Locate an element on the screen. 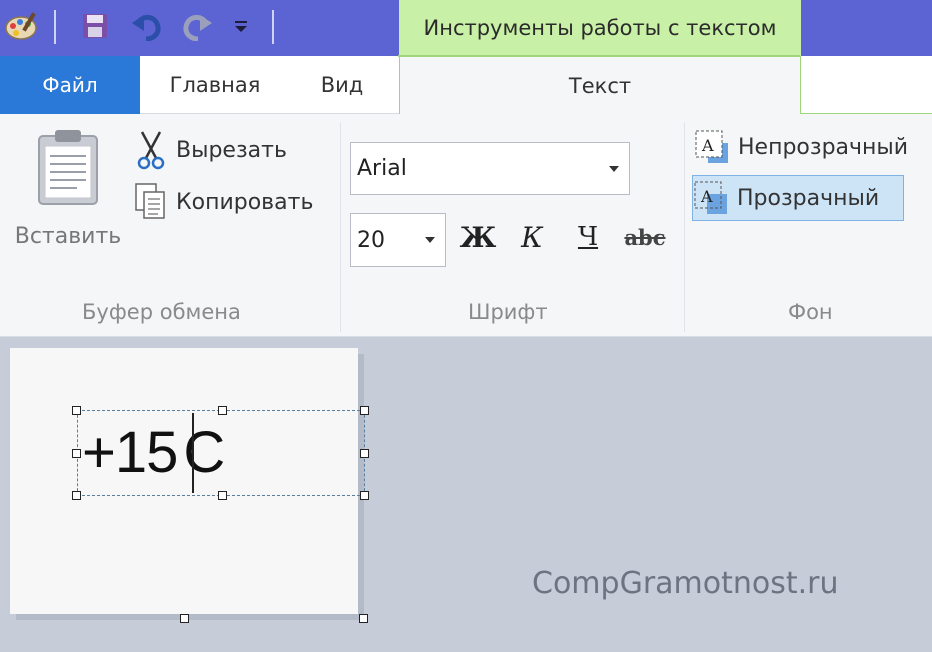 The width and height of the screenshot is (932, 652). opaque-option: A Непрозрачный is located at coordinates (810, 147).